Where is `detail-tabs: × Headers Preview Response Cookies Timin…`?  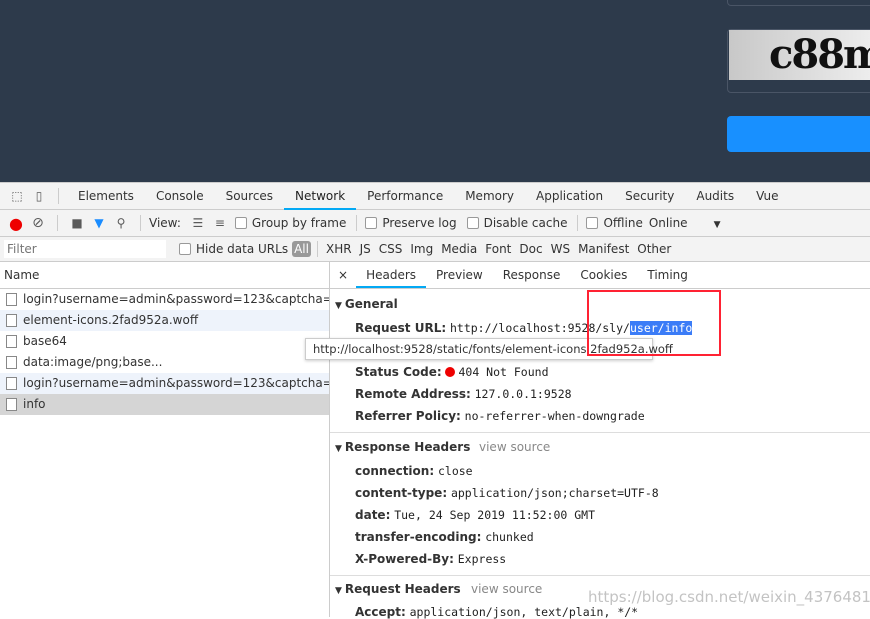
detail-tabs: × Headers Preview Response Cookies Timin… is located at coordinates (600, 275).